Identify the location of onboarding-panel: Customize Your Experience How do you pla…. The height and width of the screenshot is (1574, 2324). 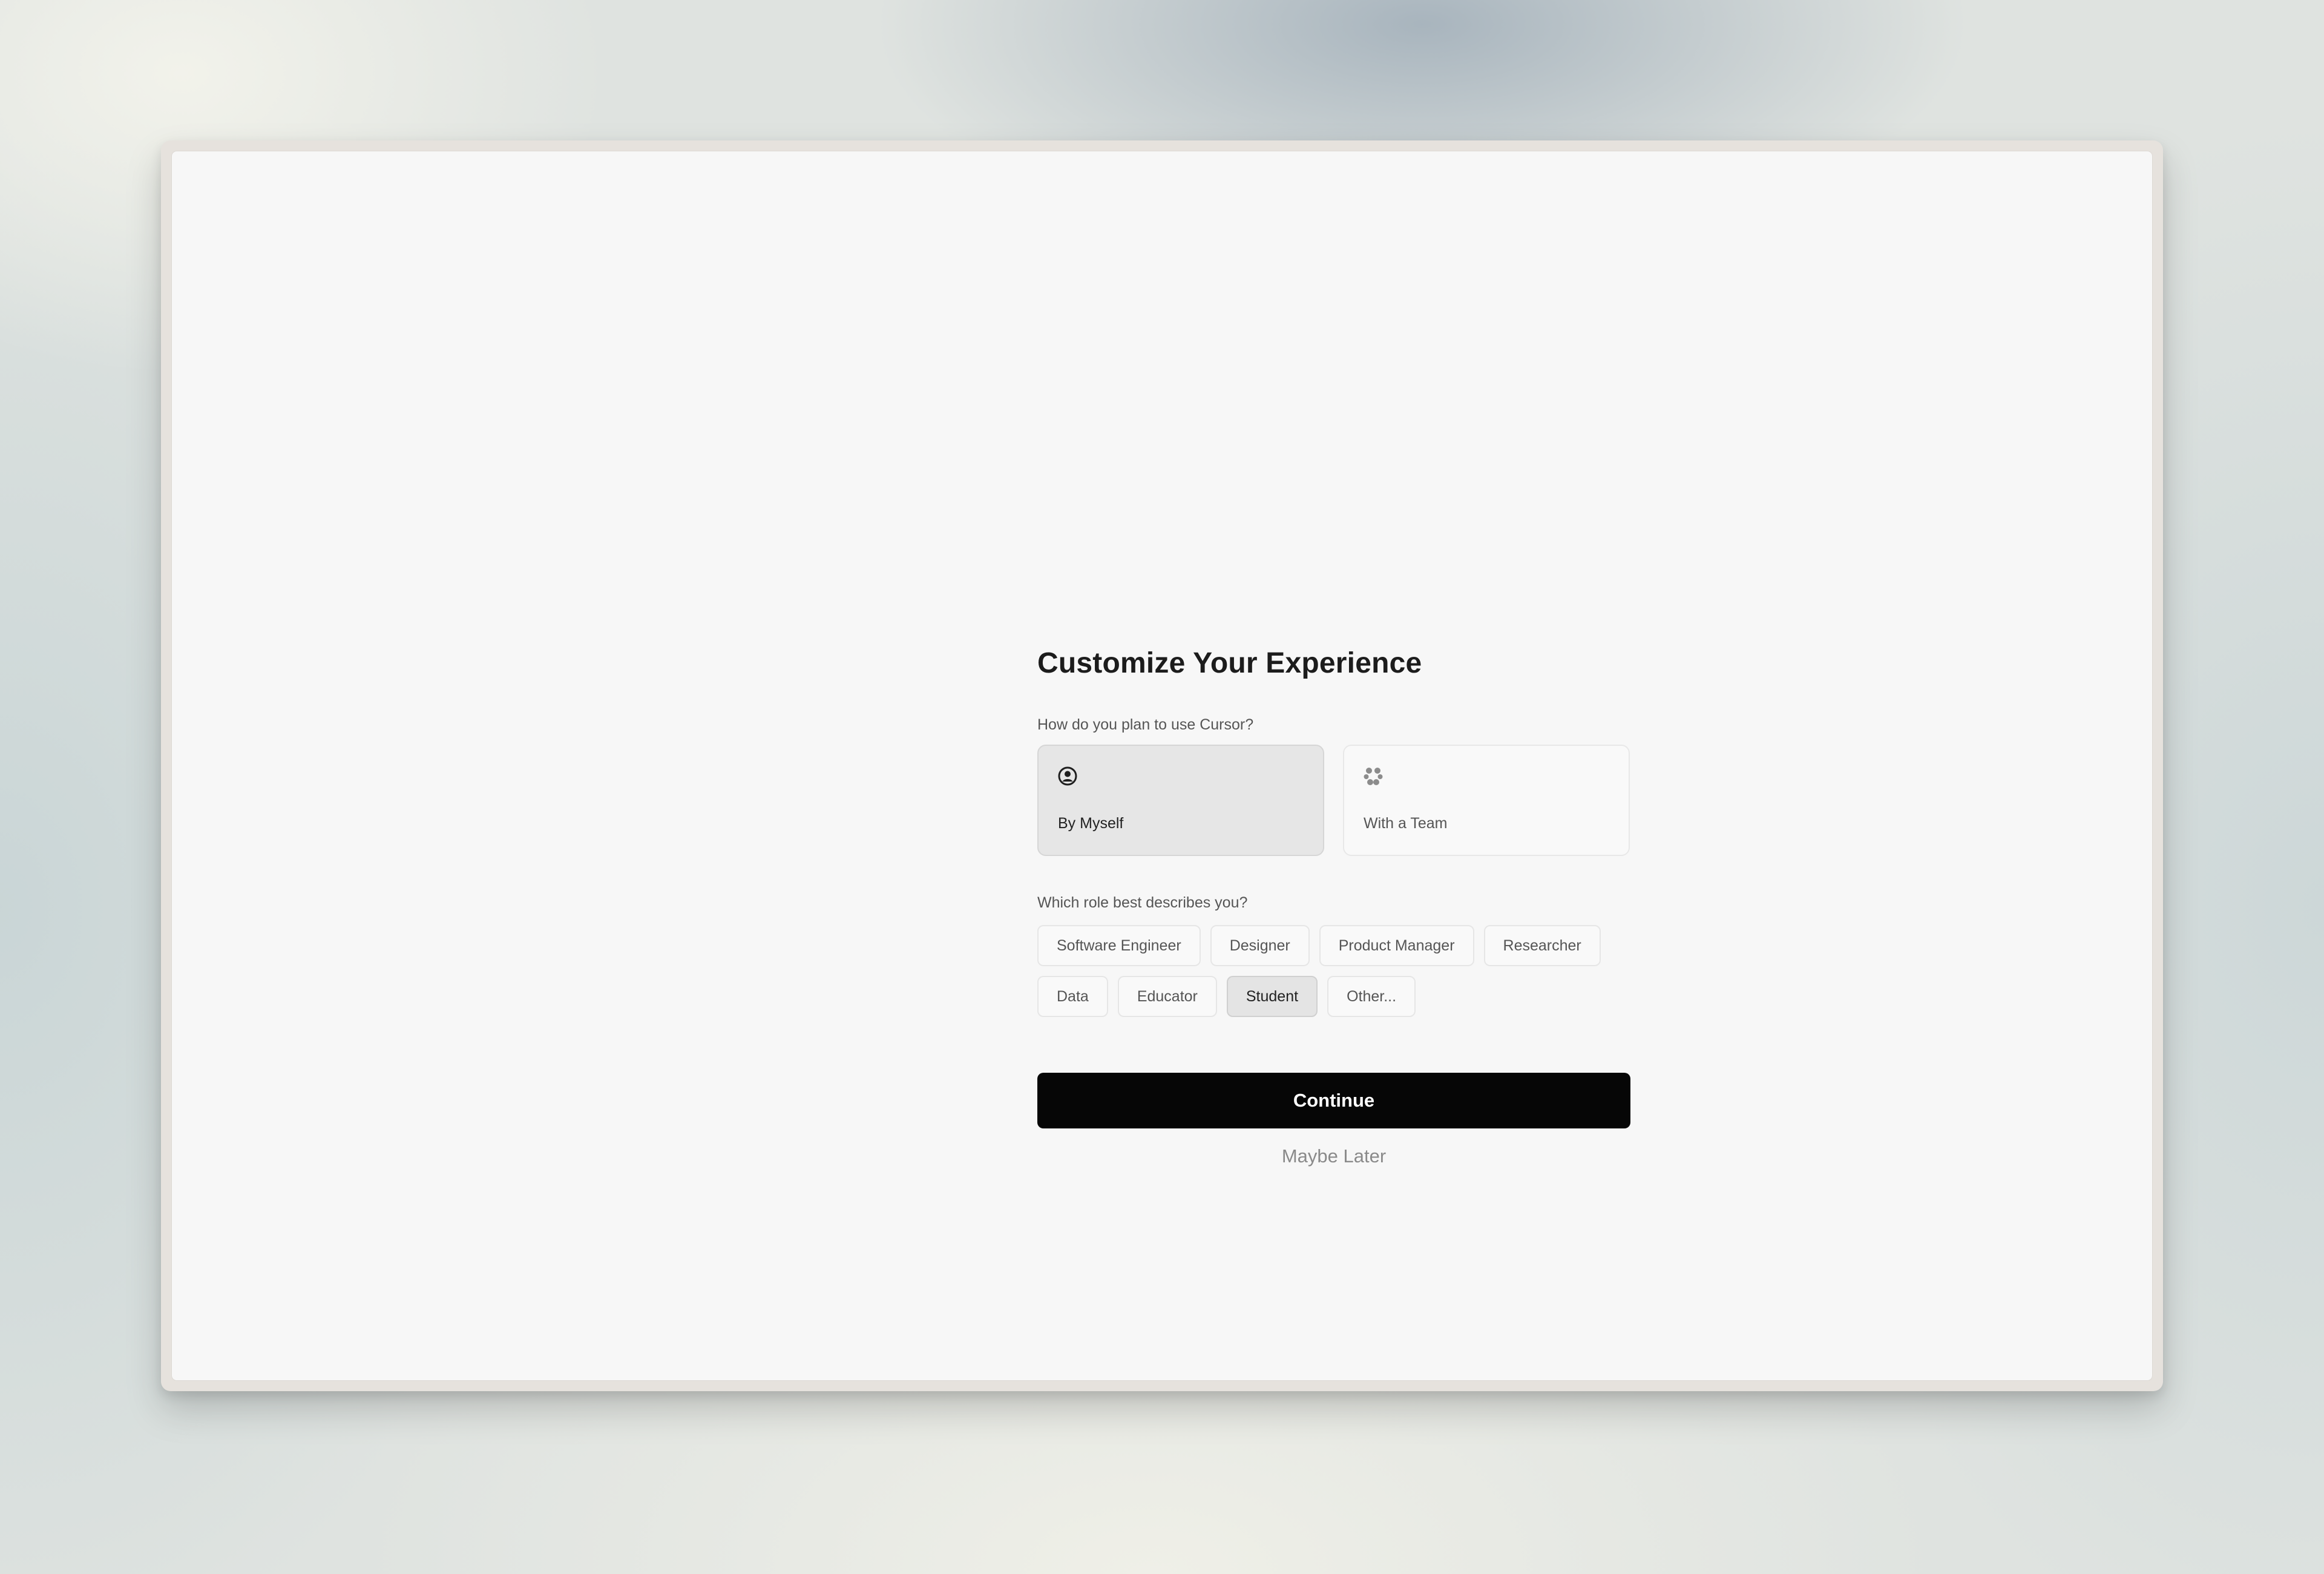
(1334, 907).